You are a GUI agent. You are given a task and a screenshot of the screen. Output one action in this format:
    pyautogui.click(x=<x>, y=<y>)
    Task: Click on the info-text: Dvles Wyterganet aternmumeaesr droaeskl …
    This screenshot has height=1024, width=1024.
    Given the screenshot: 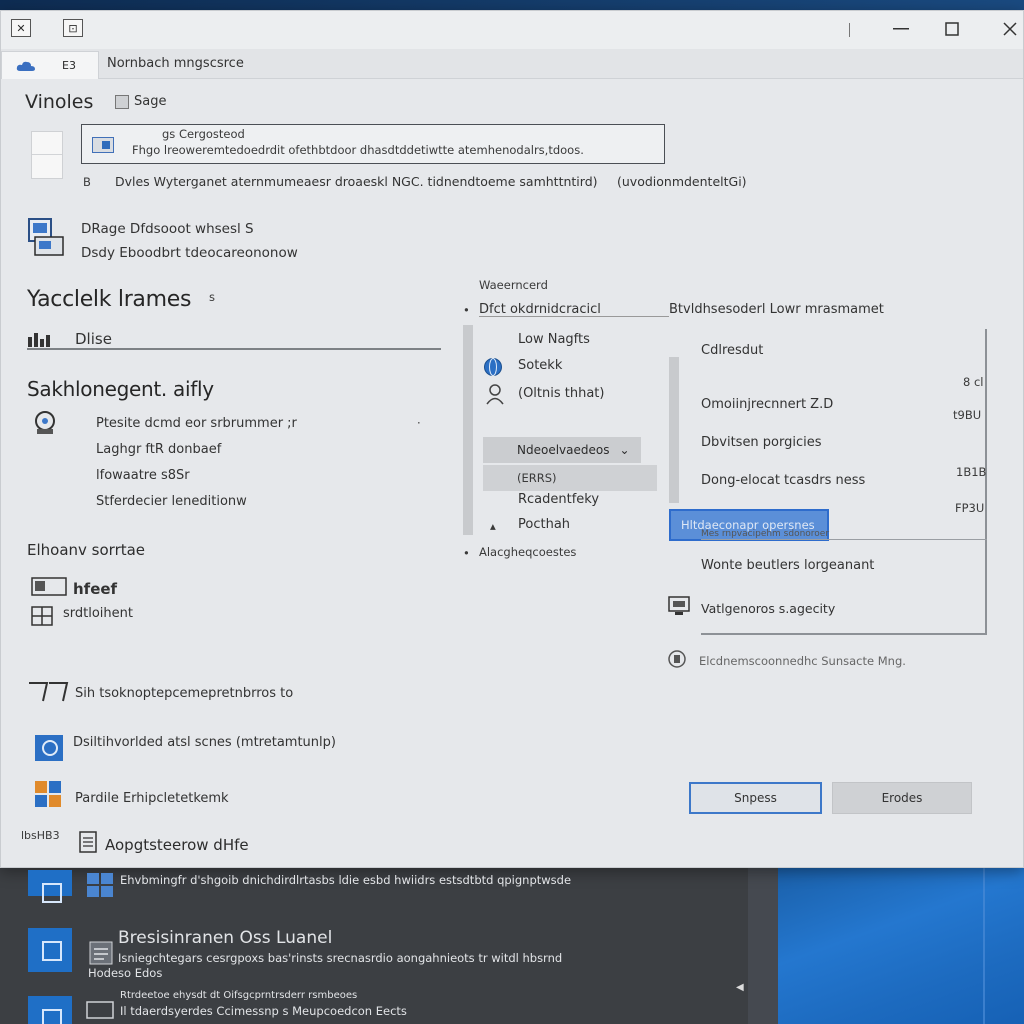 What is the action you would take?
    pyautogui.click(x=356, y=181)
    